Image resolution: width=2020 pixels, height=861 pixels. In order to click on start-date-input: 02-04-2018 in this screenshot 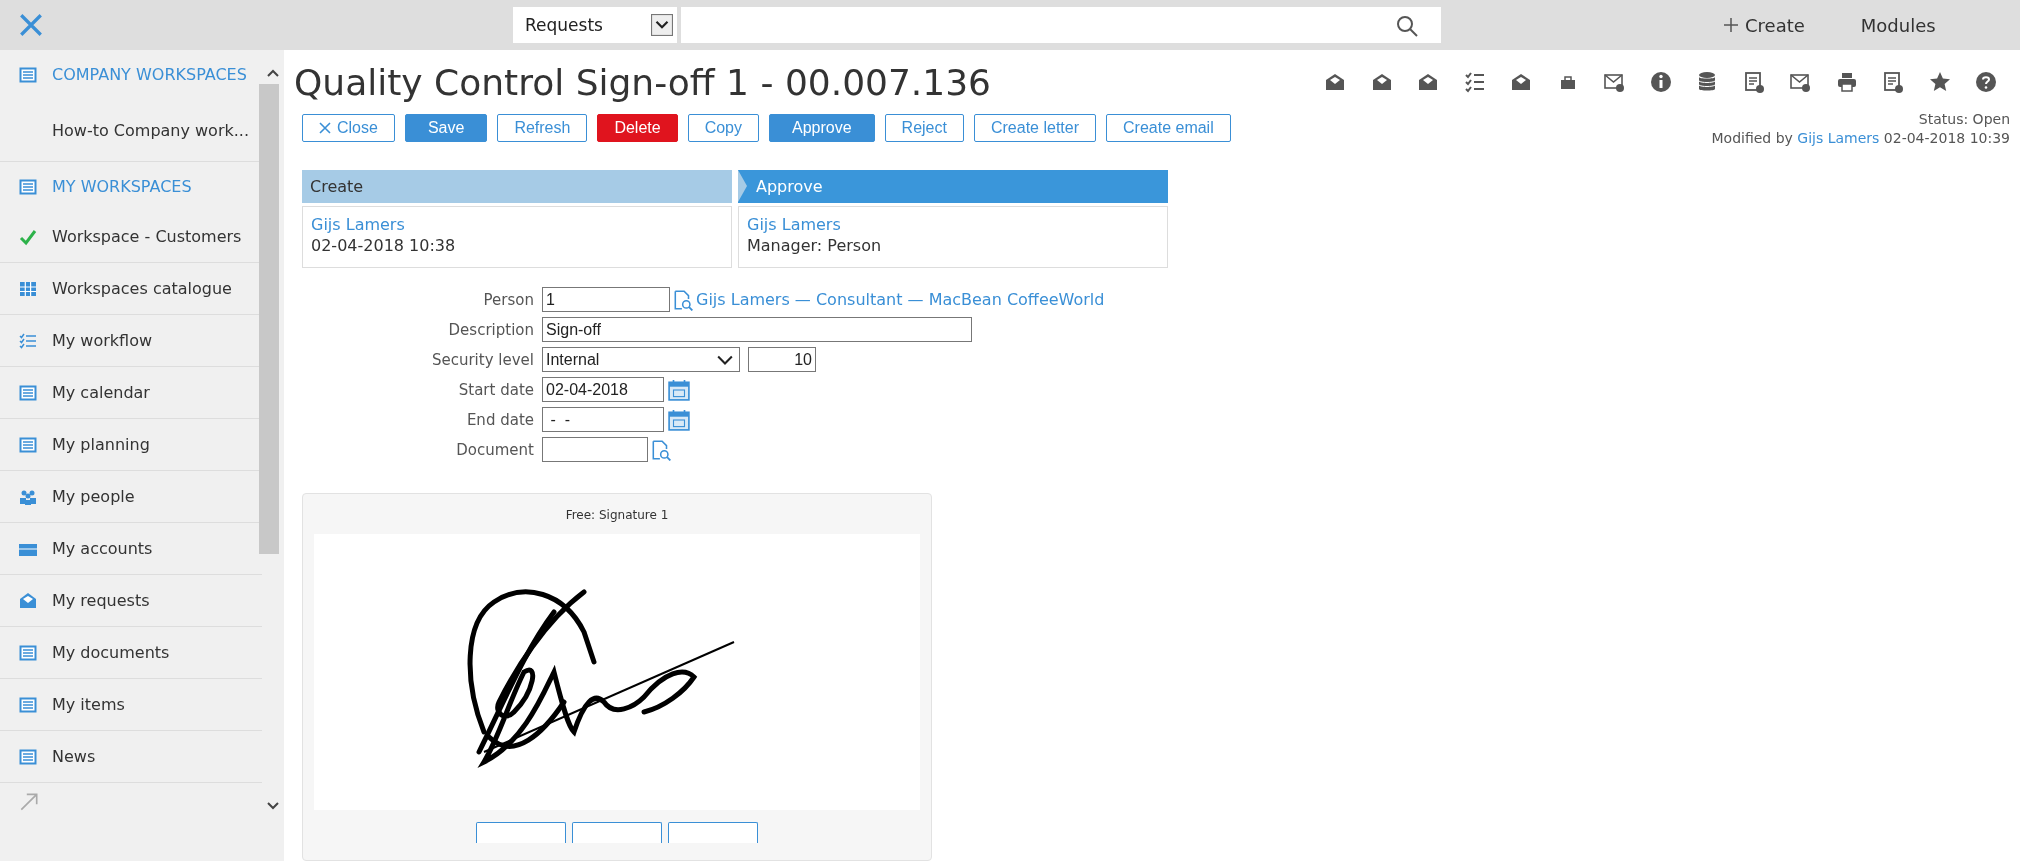, I will do `click(603, 389)`.